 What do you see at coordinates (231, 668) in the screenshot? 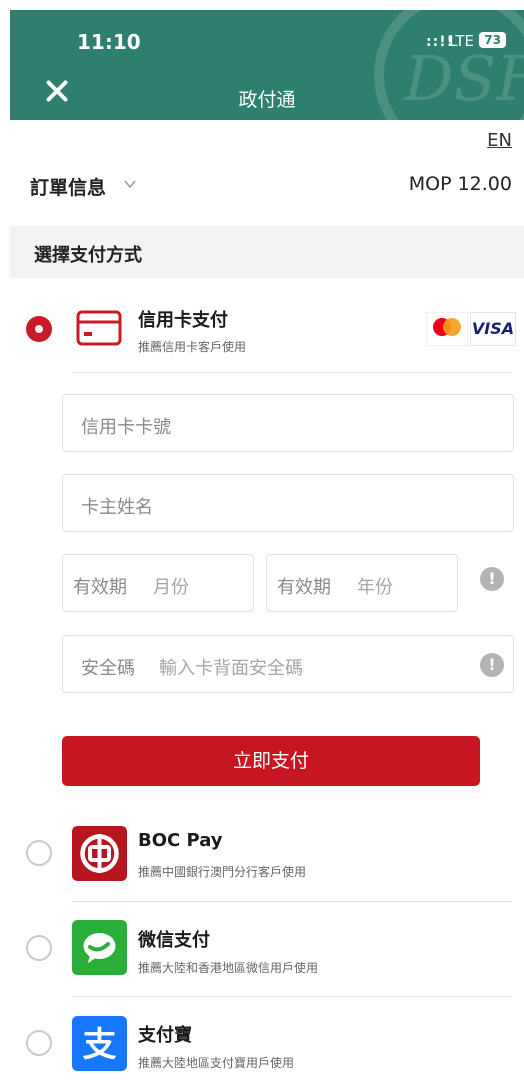
I see `cvv-placeholder: 輸入卡背面安全碼` at bounding box center [231, 668].